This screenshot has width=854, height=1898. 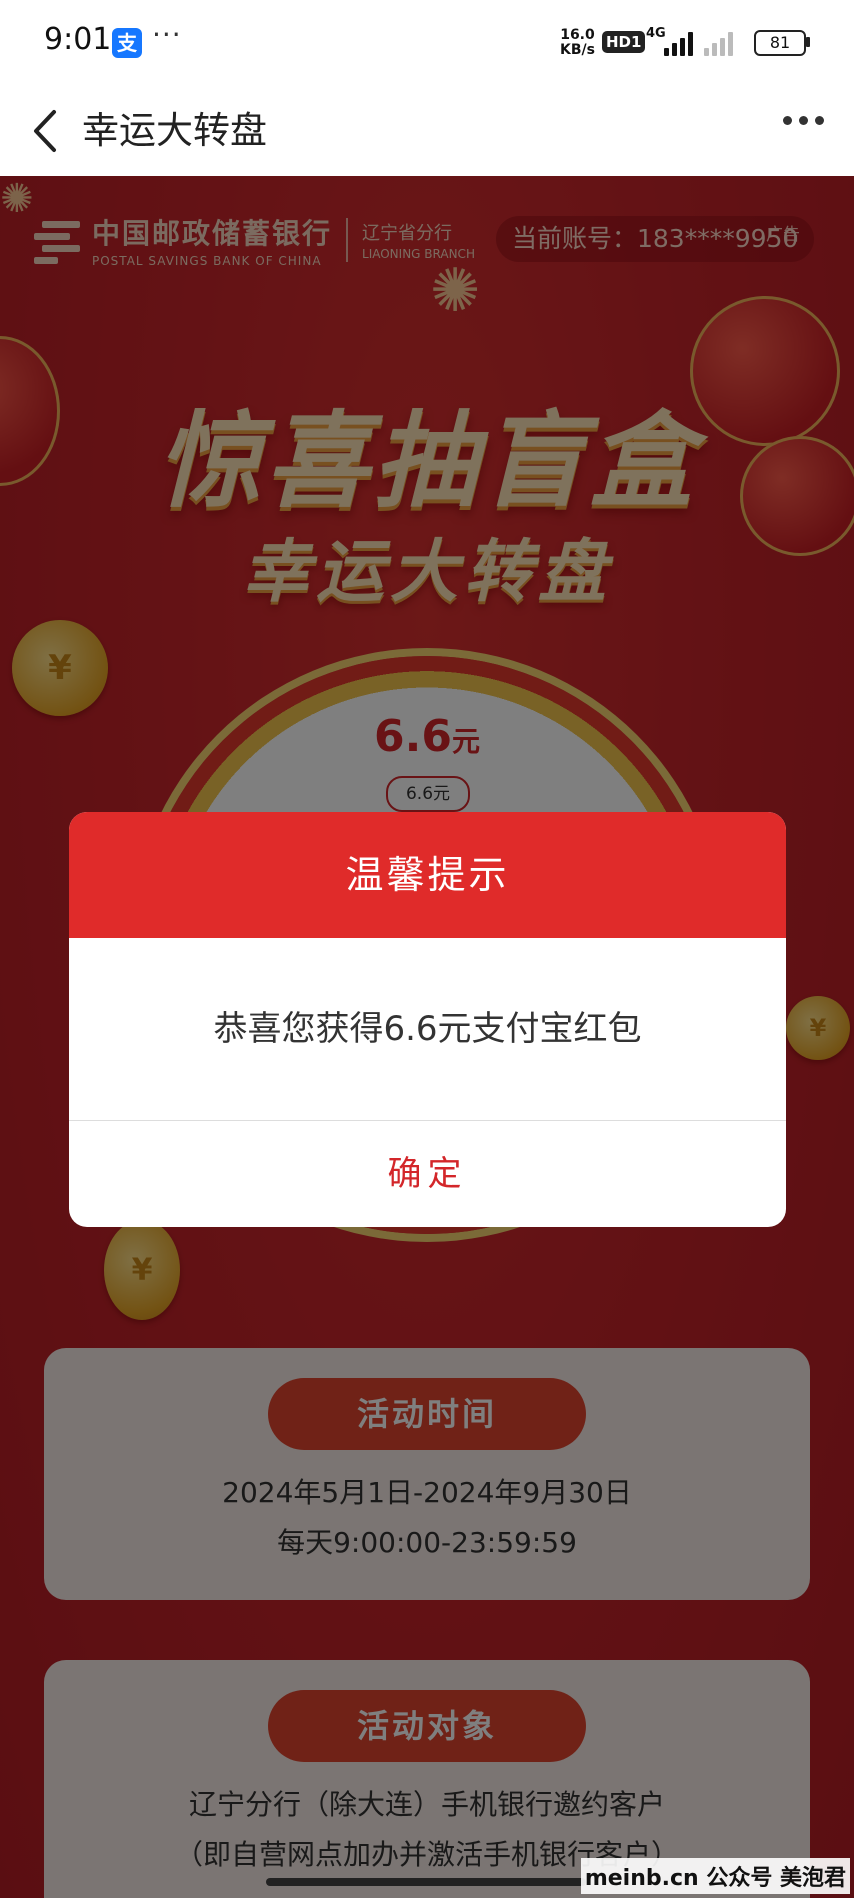 I want to click on alipay-icon: 支, so click(x=127, y=43).